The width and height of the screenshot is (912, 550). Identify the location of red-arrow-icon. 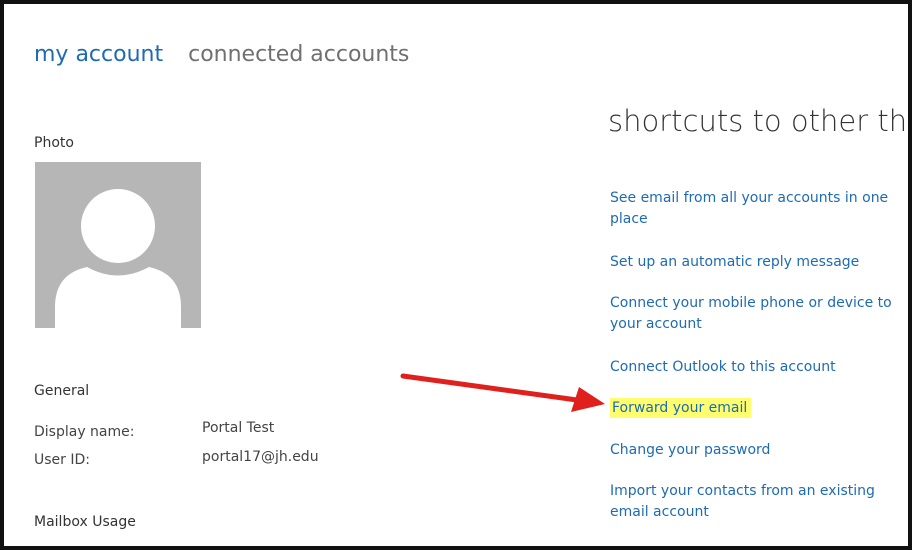
(502, 392).